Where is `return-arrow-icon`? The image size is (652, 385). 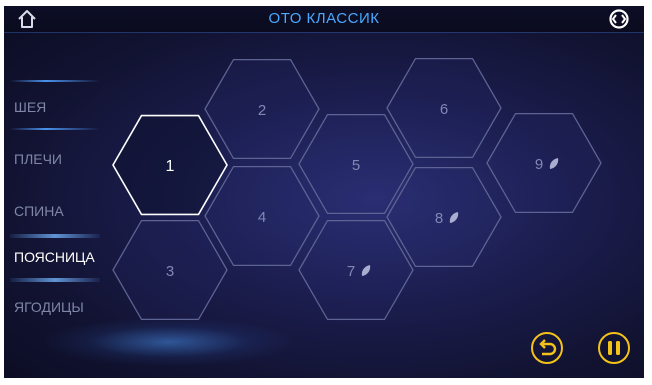 return-arrow-icon is located at coordinates (548, 347).